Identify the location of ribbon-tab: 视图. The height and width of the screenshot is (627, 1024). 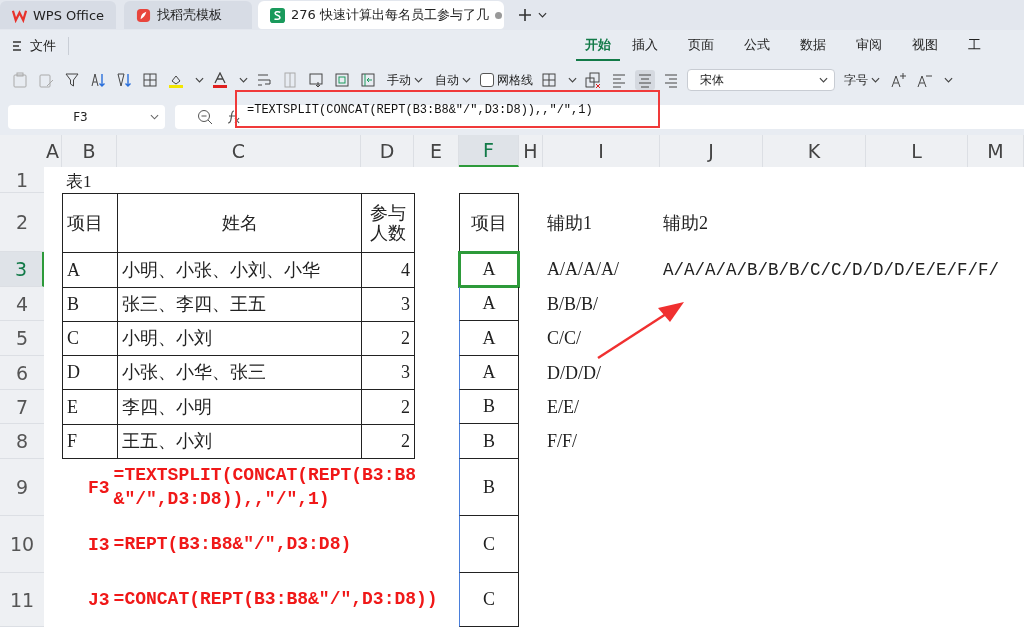
(940, 46).